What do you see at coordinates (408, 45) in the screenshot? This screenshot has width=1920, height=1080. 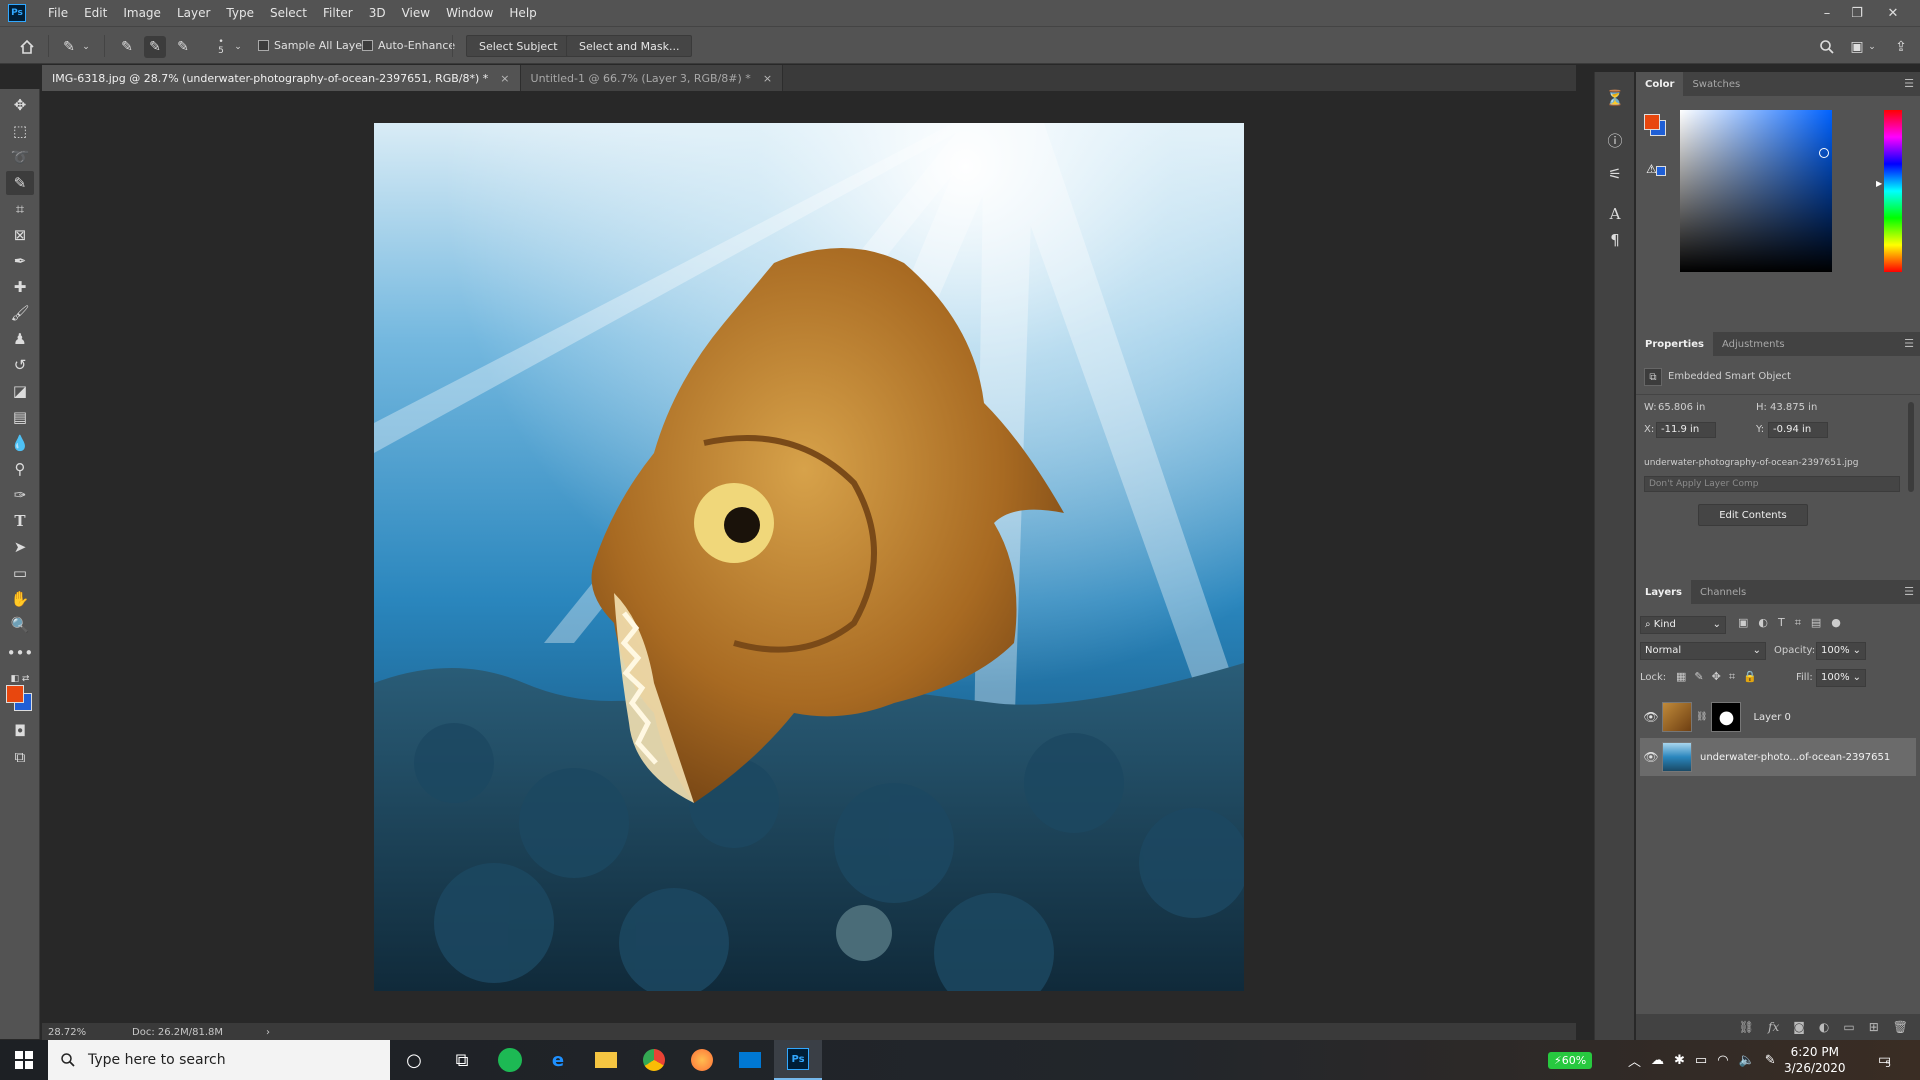 I see `auto-enhance-checkbox: Auto-Enhance` at bounding box center [408, 45].